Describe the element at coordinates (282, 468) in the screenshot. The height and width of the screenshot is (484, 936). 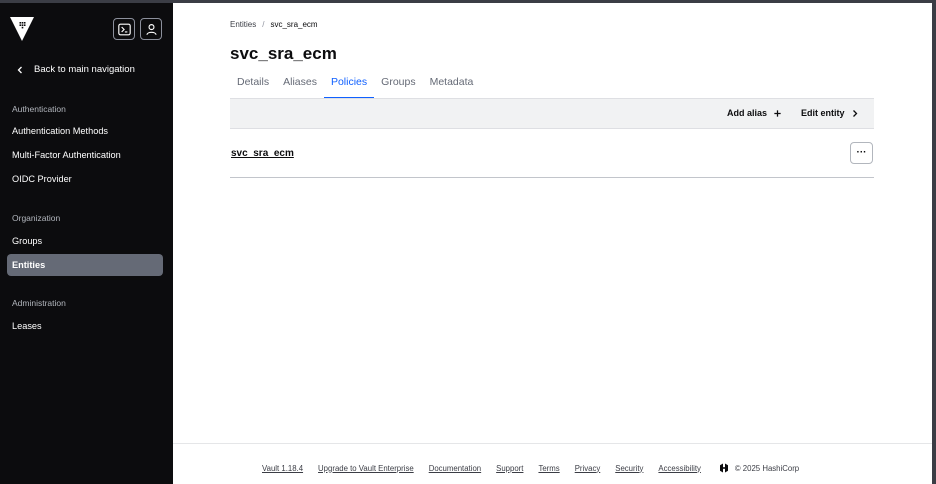
I see `footer-link-version: Vault 1.18.4` at that location.